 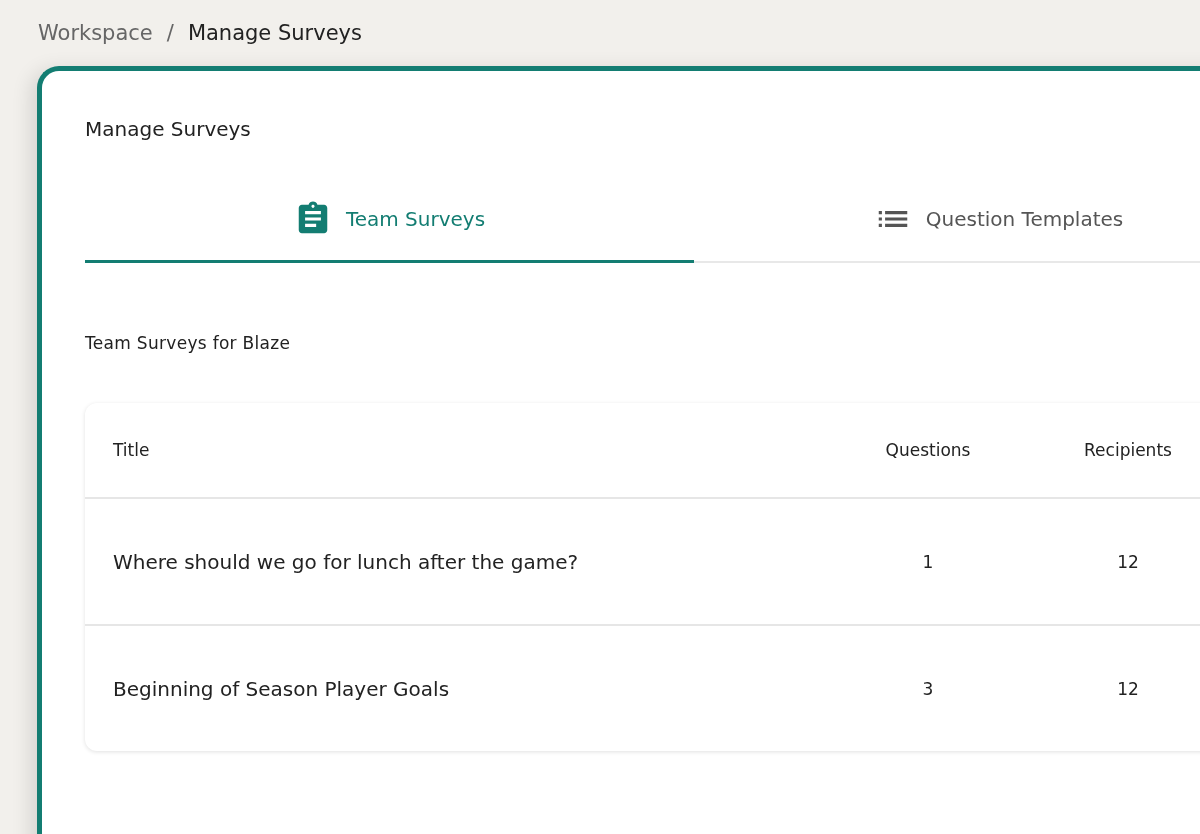 What do you see at coordinates (947, 220) in the screenshot?
I see `tab: Question Templates` at bounding box center [947, 220].